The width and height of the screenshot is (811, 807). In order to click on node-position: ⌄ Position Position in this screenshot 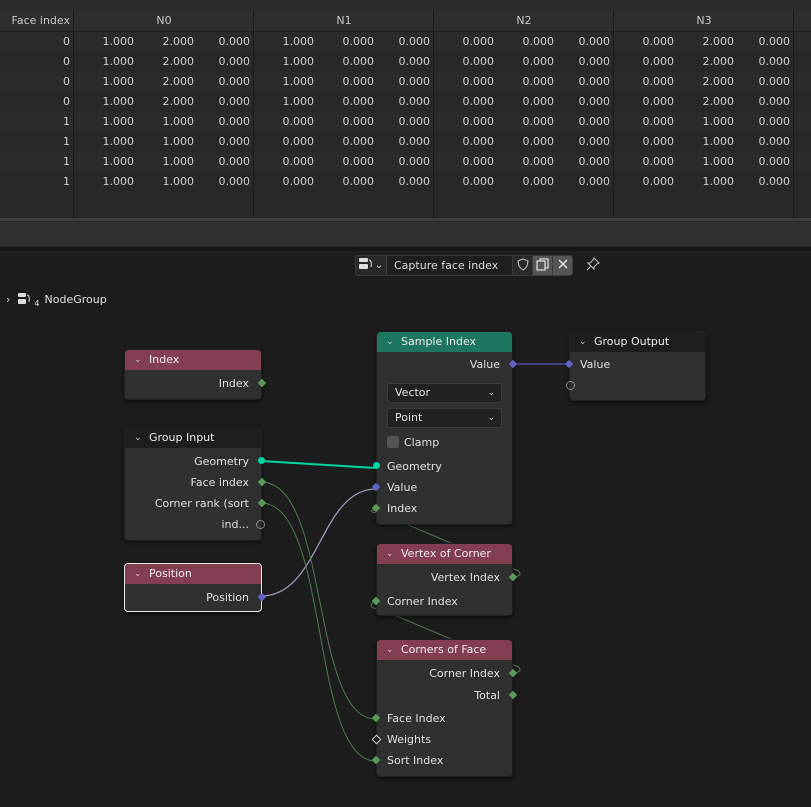, I will do `click(195, 587)`.